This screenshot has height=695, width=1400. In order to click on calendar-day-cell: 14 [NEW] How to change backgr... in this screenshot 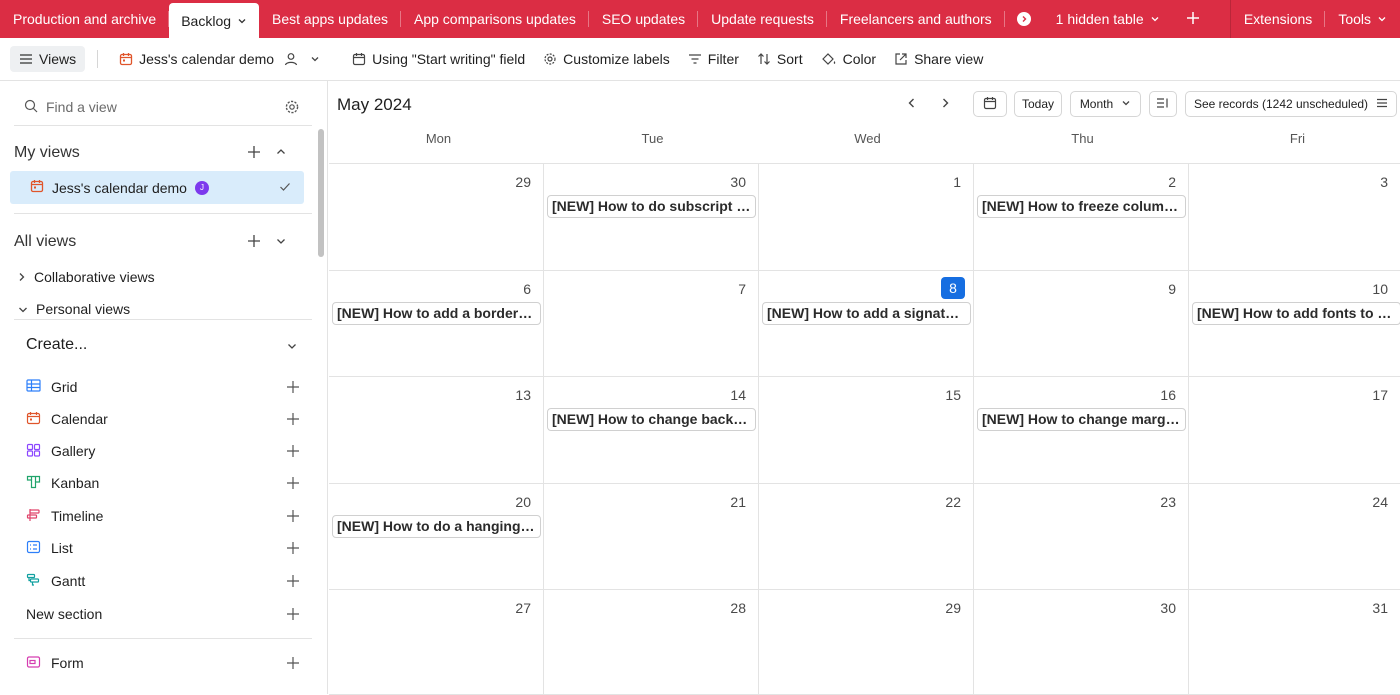, I will do `click(651, 430)`.